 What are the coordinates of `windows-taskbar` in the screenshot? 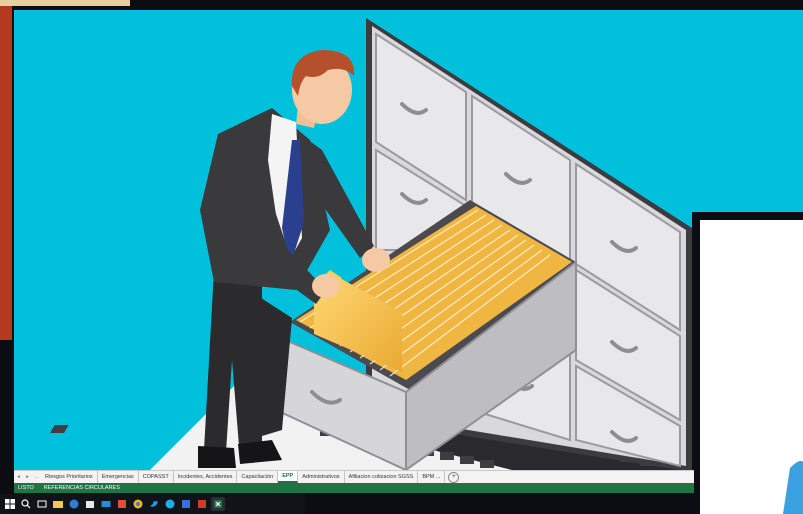 It's located at (152, 504).